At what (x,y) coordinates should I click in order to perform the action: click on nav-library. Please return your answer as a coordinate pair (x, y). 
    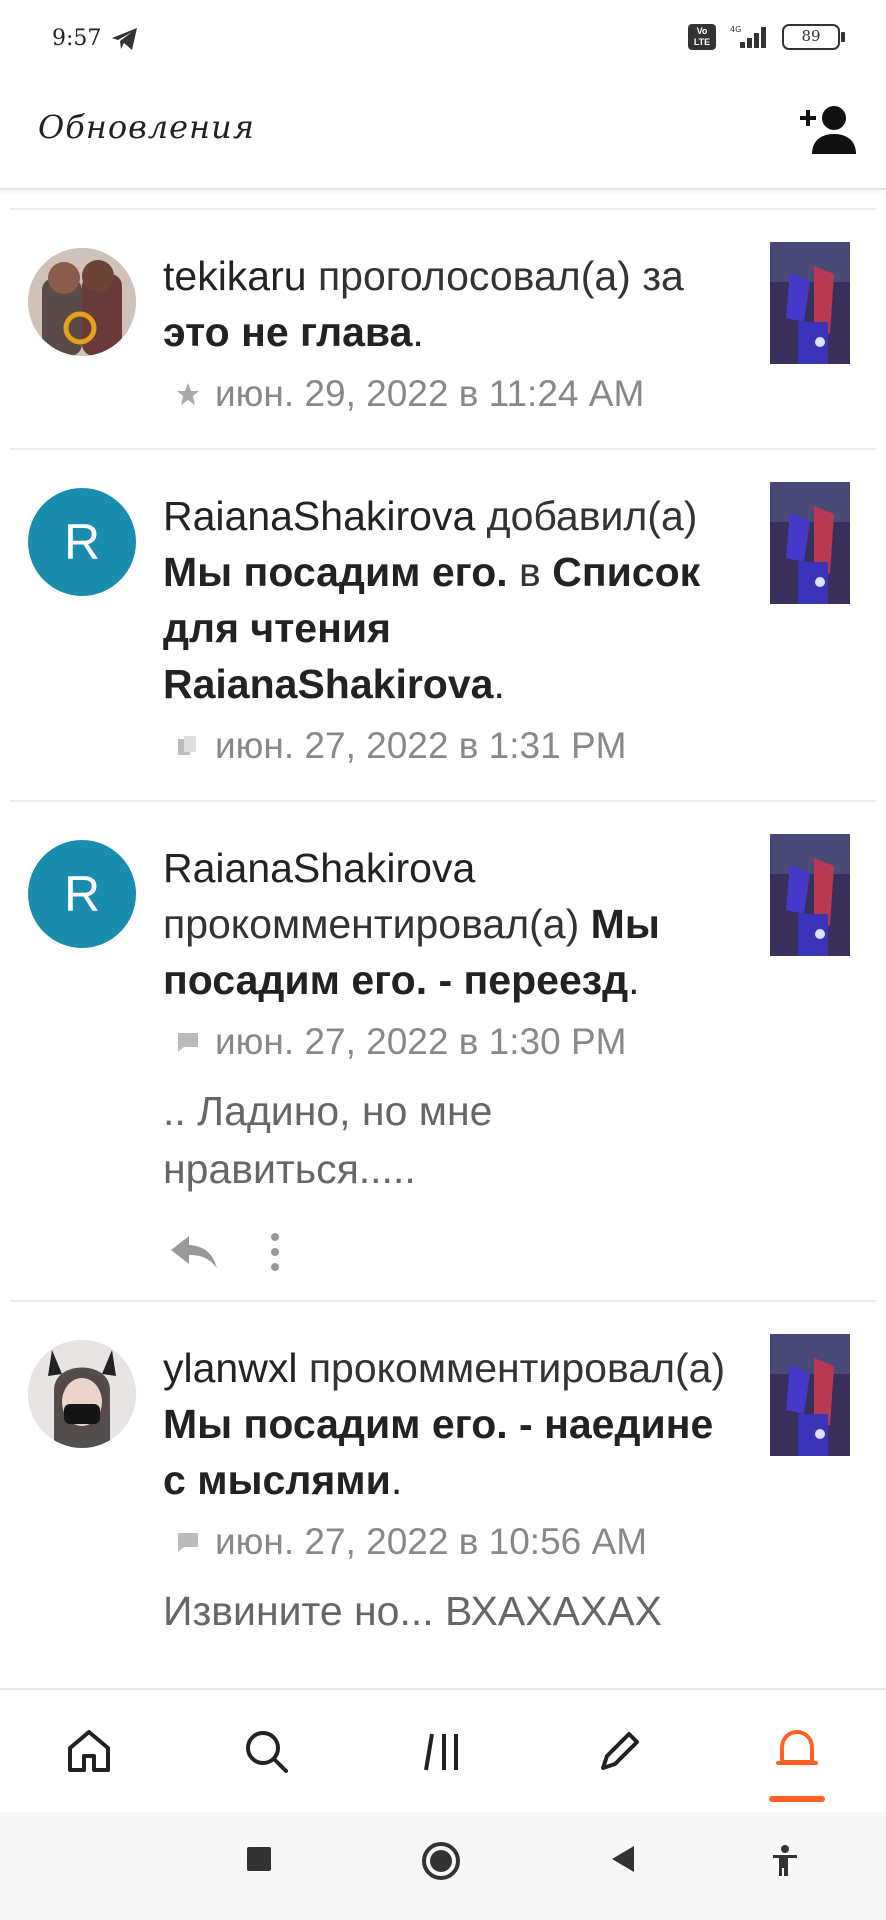
    Looking at the image, I should click on (442, 1751).